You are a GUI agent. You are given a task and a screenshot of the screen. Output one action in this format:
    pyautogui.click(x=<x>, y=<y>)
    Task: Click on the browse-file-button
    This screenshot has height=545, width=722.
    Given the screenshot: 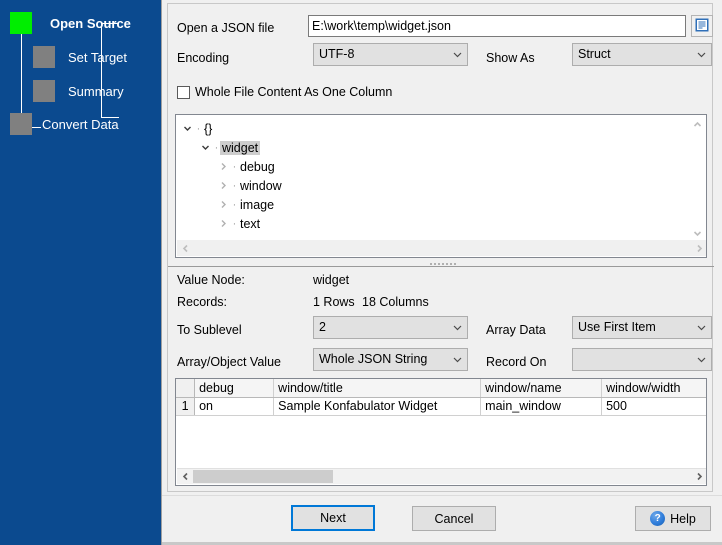 What is the action you would take?
    pyautogui.click(x=702, y=26)
    